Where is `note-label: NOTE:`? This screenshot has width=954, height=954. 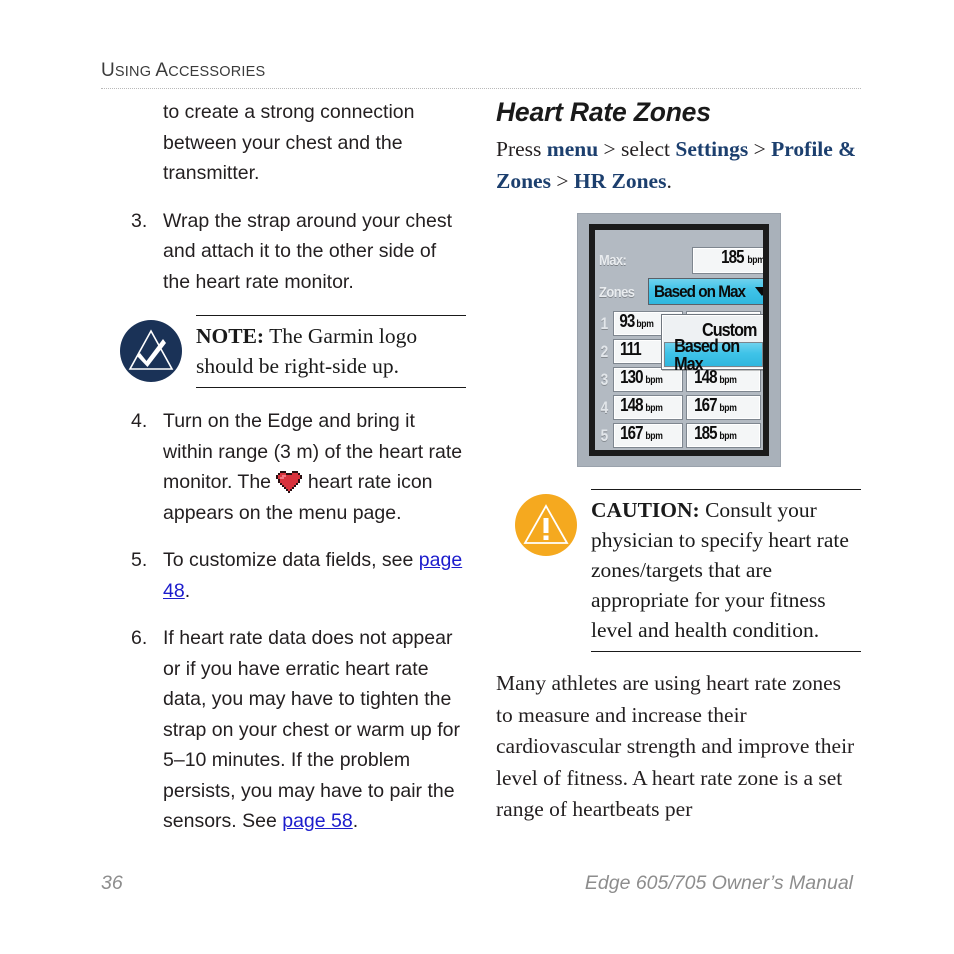 note-label: NOTE: is located at coordinates (230, 336).